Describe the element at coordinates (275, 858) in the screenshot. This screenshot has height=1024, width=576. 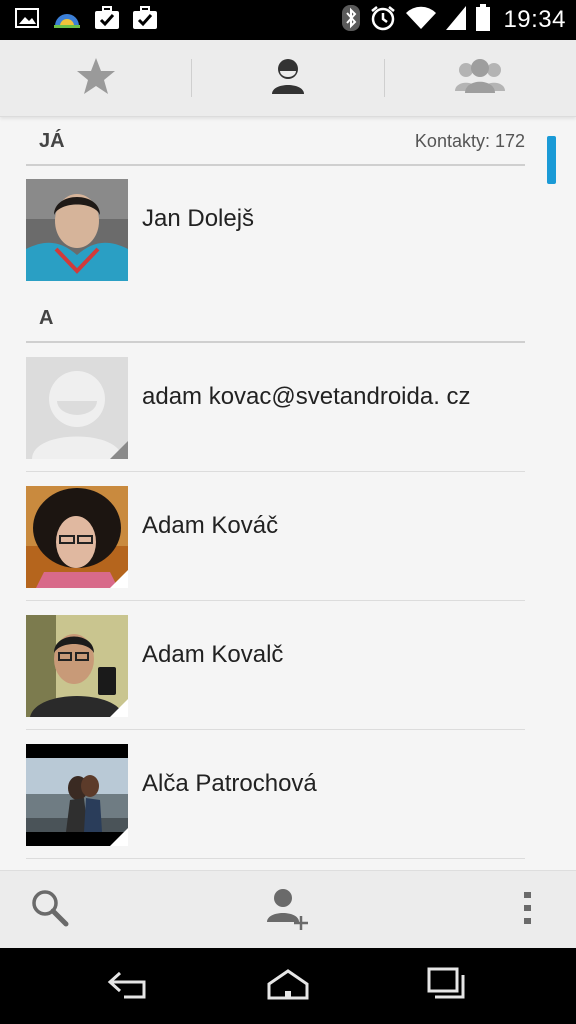
I see `row-divider` at that location.